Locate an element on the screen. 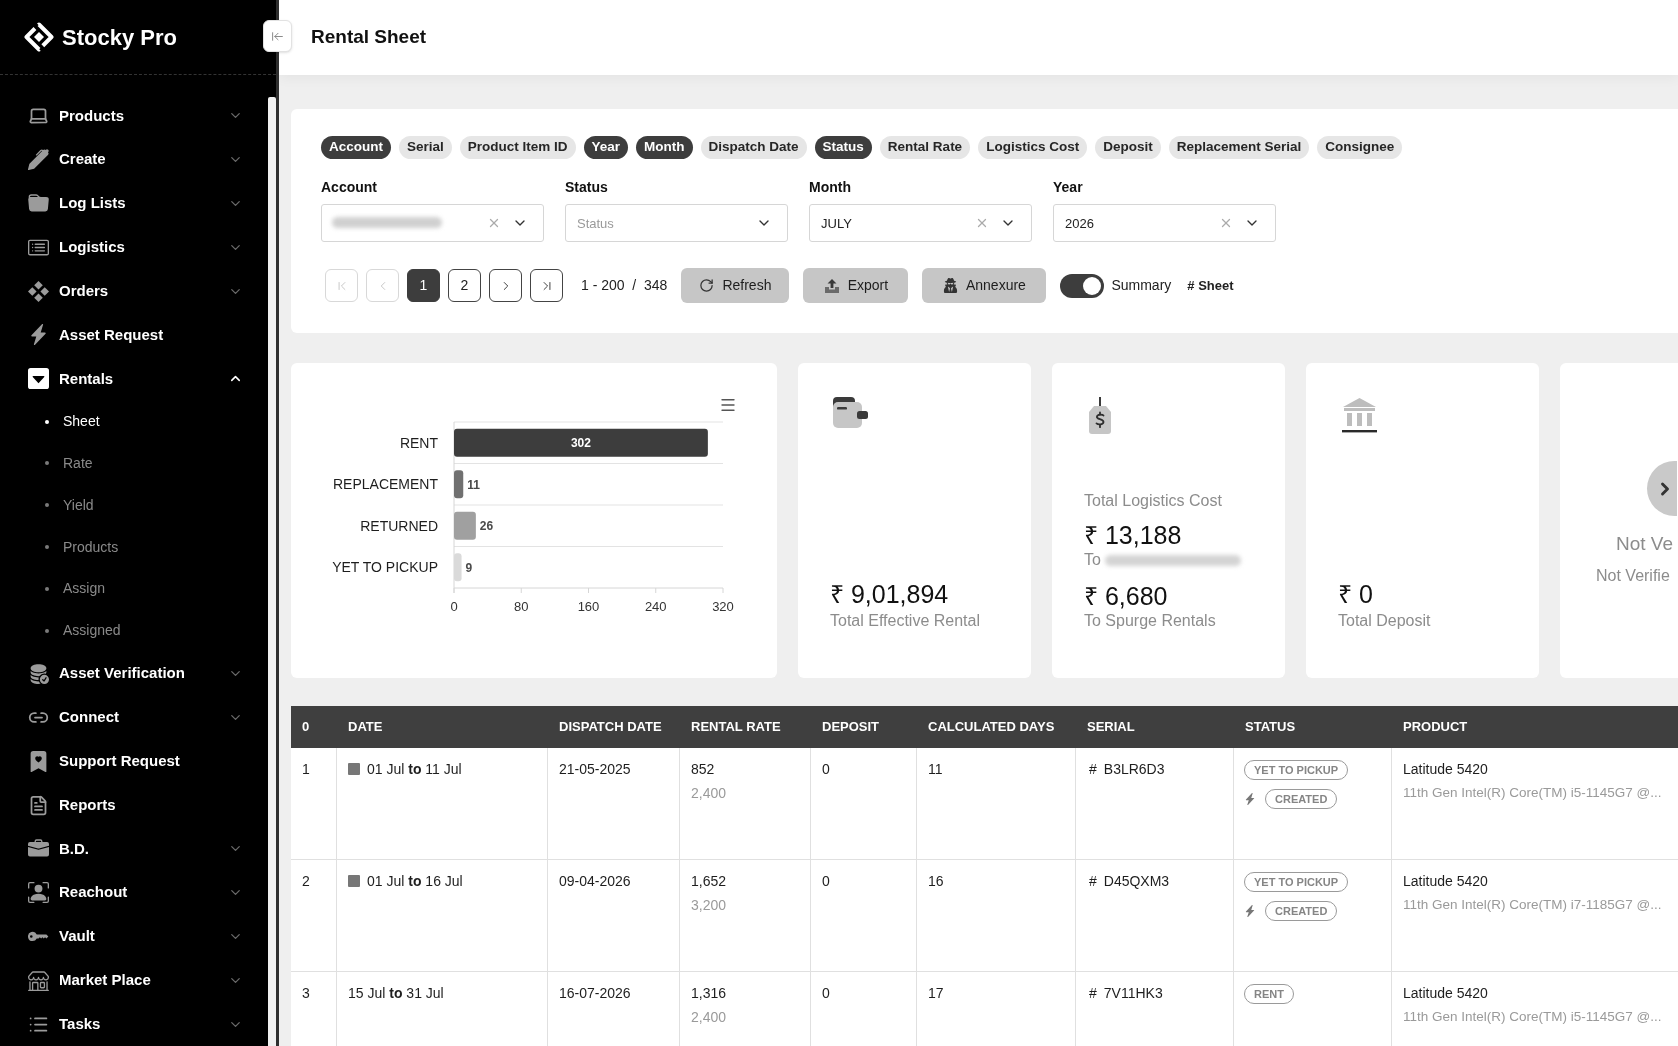  caption: Total Deposit is located at coordinates (1384, 621).